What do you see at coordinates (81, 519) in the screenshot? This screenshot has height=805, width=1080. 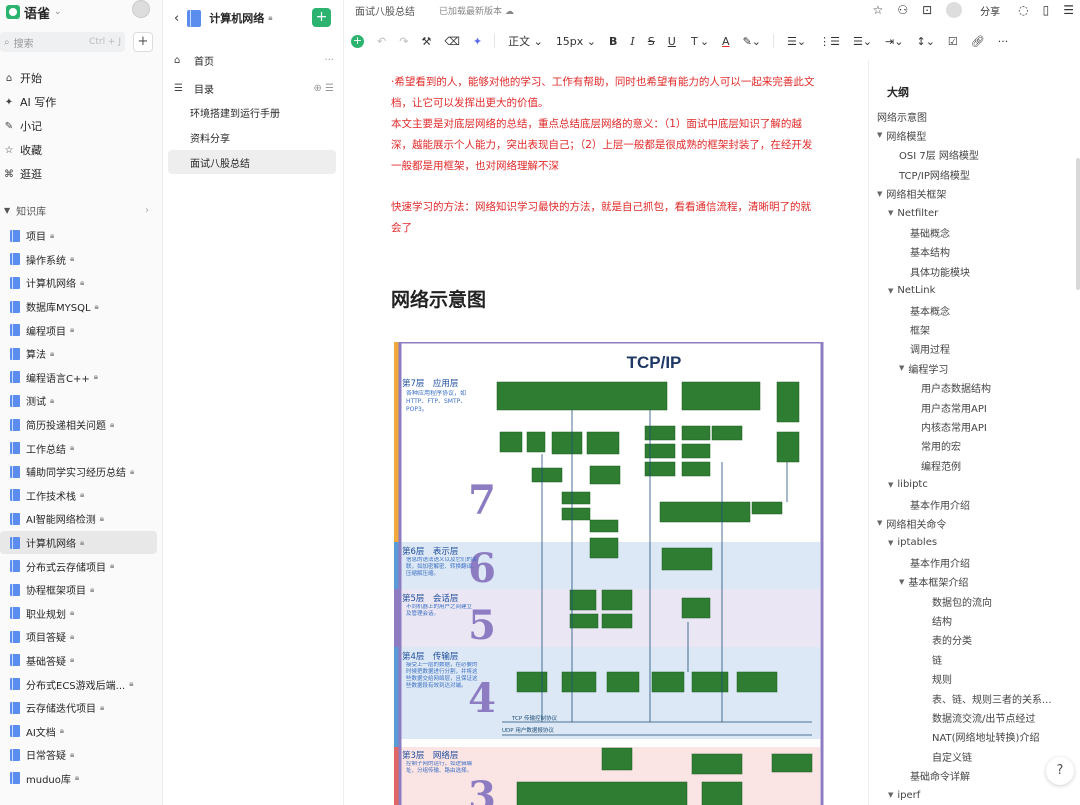 I see `kb-item: AI智能网络检测 🔒︎` at bounding box center [81, 519].